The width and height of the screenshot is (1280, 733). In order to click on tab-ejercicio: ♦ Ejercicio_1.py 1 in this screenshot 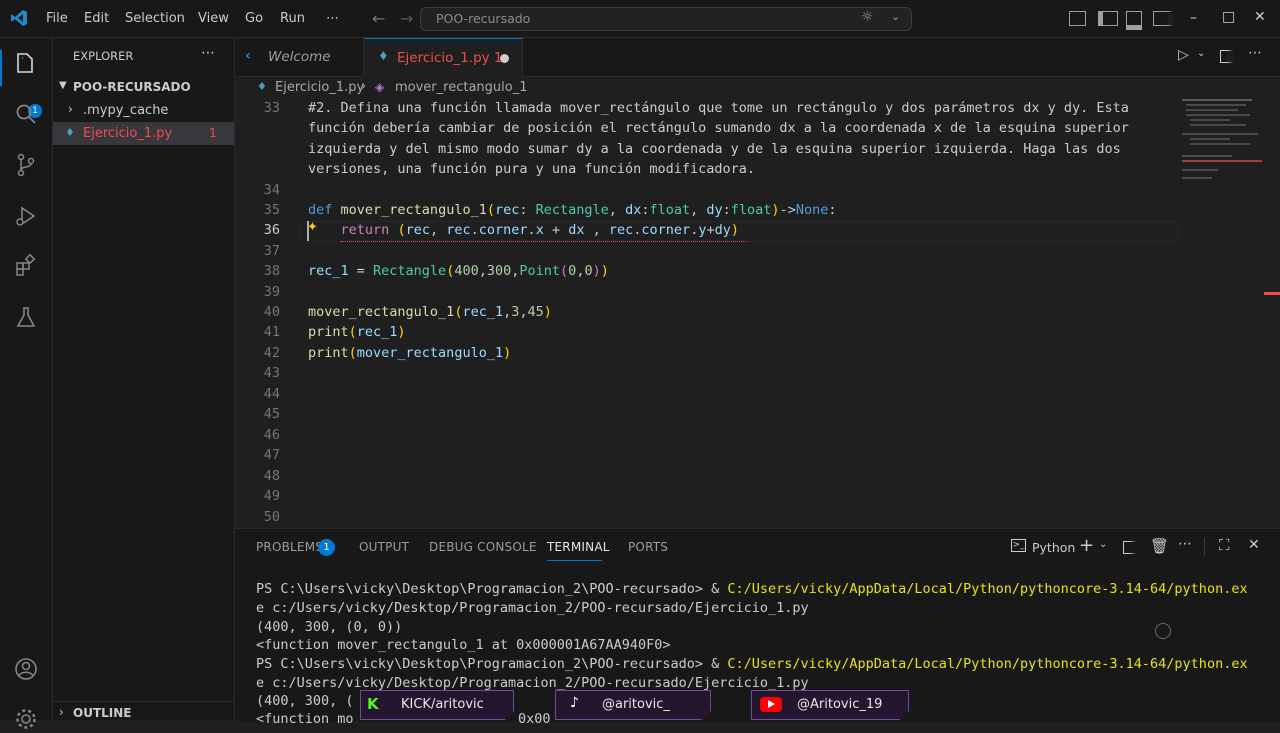, I will do `click(443, 57)`.